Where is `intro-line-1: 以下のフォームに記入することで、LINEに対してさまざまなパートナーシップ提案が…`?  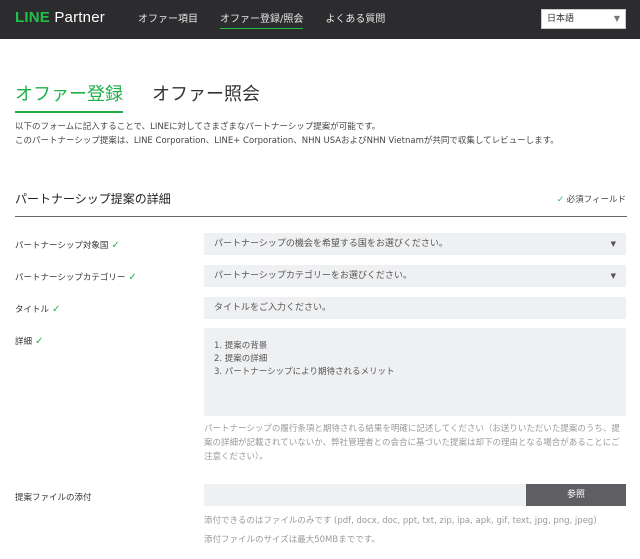 intro-line-1: 以下のフォームに記入することで、LINEに対してさまざまなパートナーシップ提案が… is located at coordinates (198, 127).